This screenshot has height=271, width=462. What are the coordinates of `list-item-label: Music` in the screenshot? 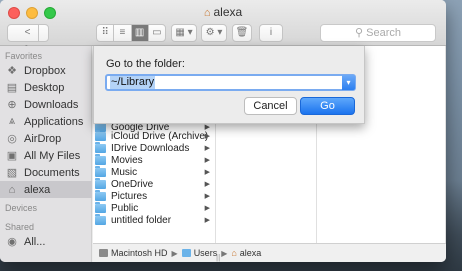 It's located at (124, 172).